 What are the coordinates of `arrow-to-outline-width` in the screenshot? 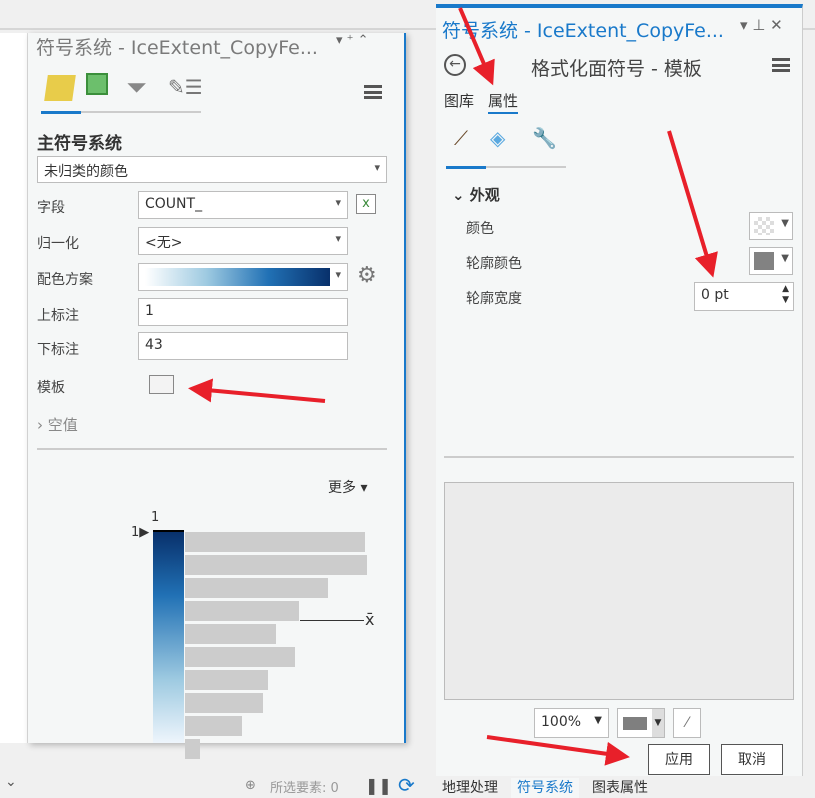 It's located at (692, 204).